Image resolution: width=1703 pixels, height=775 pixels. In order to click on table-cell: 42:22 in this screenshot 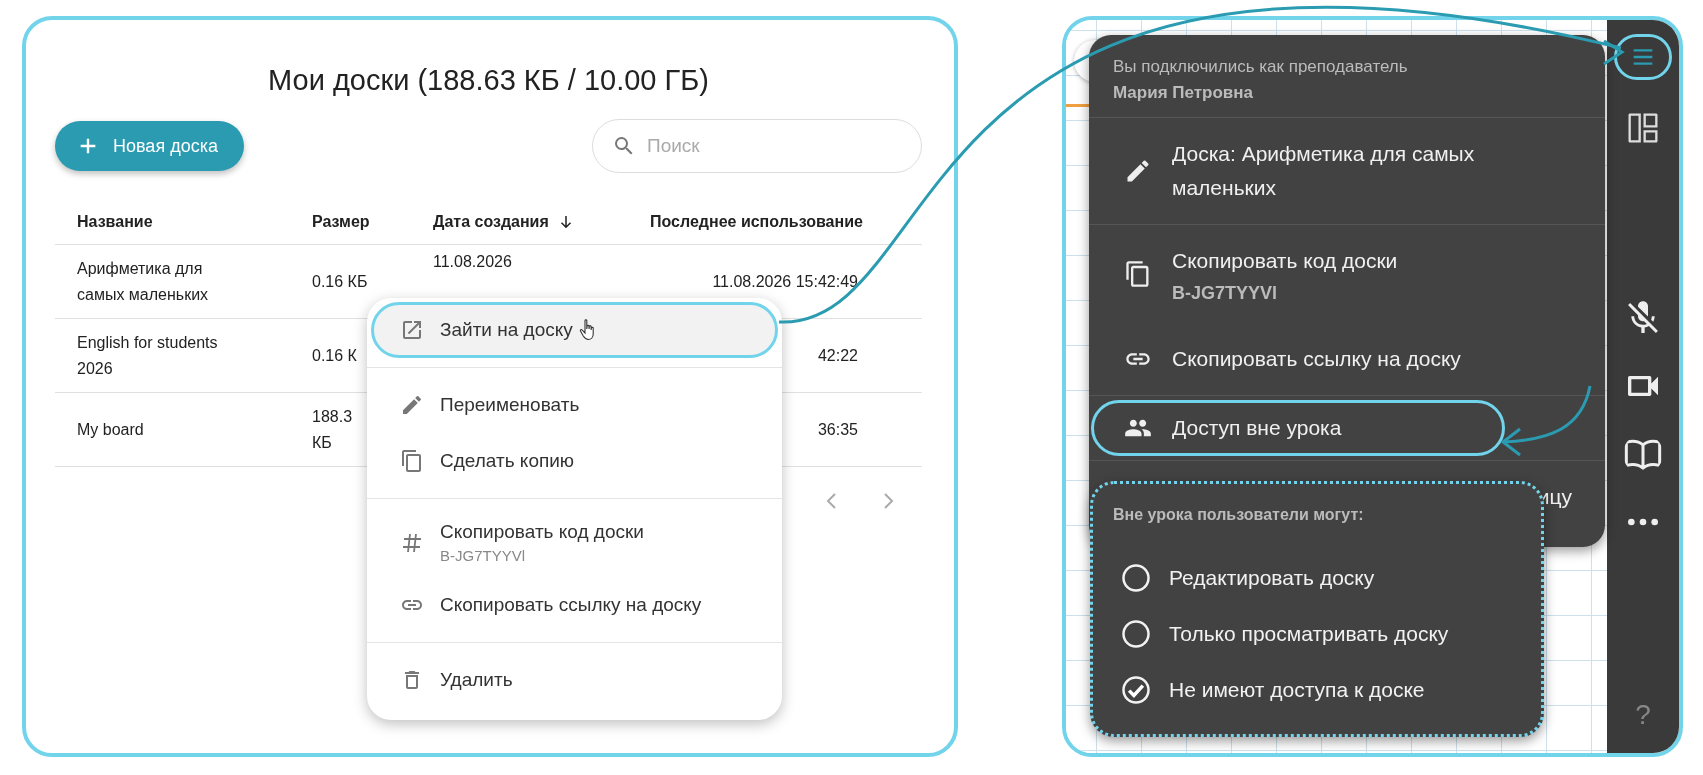, I will do `click(837, 355)`.